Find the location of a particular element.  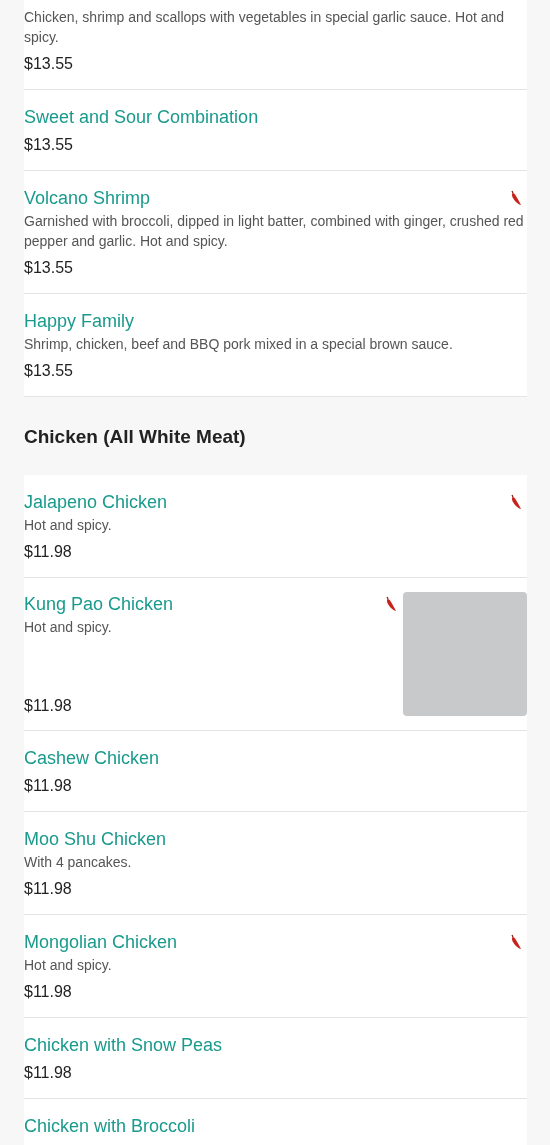

menu-item: Kung Pao Chicken Hot and spicy. $11.98 is located at coordinates (275, 654).